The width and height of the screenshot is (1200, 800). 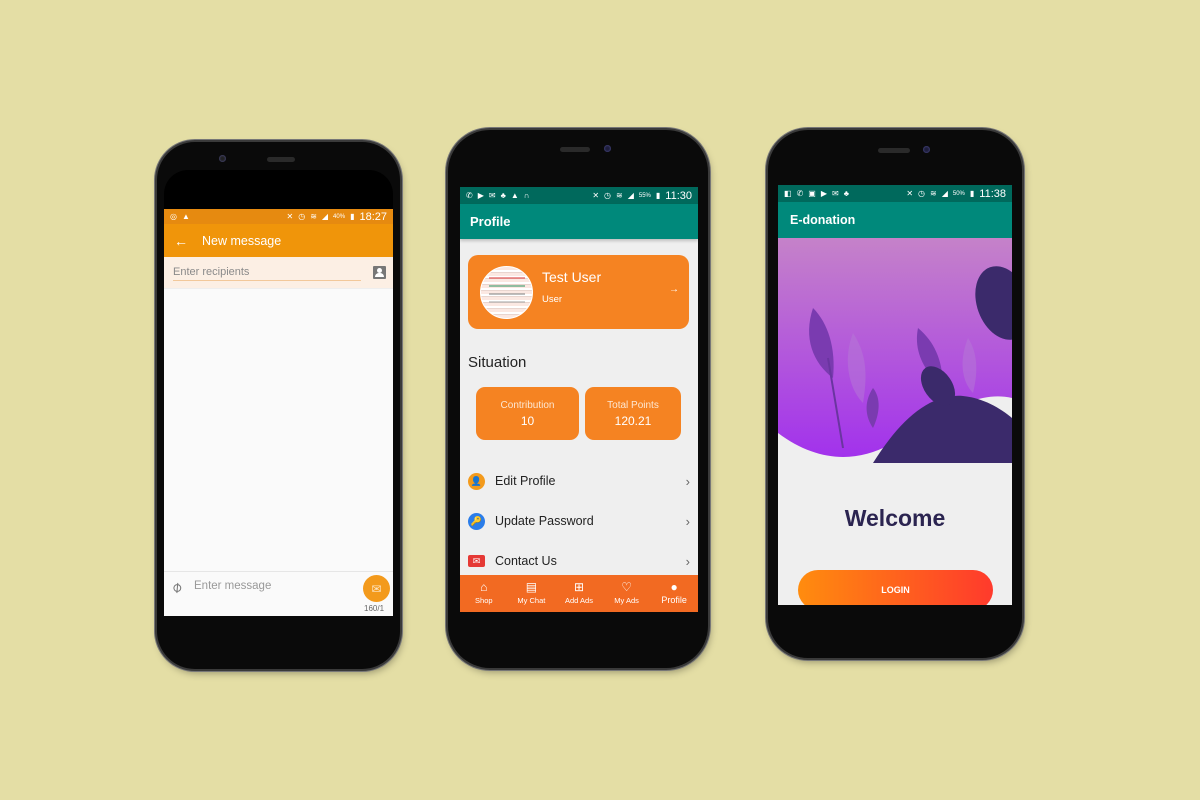 What do you see at coordinates (173, 216) in the screenshot?
I see `whatsapp-icon: ◎` at bounding box center [173, 216].